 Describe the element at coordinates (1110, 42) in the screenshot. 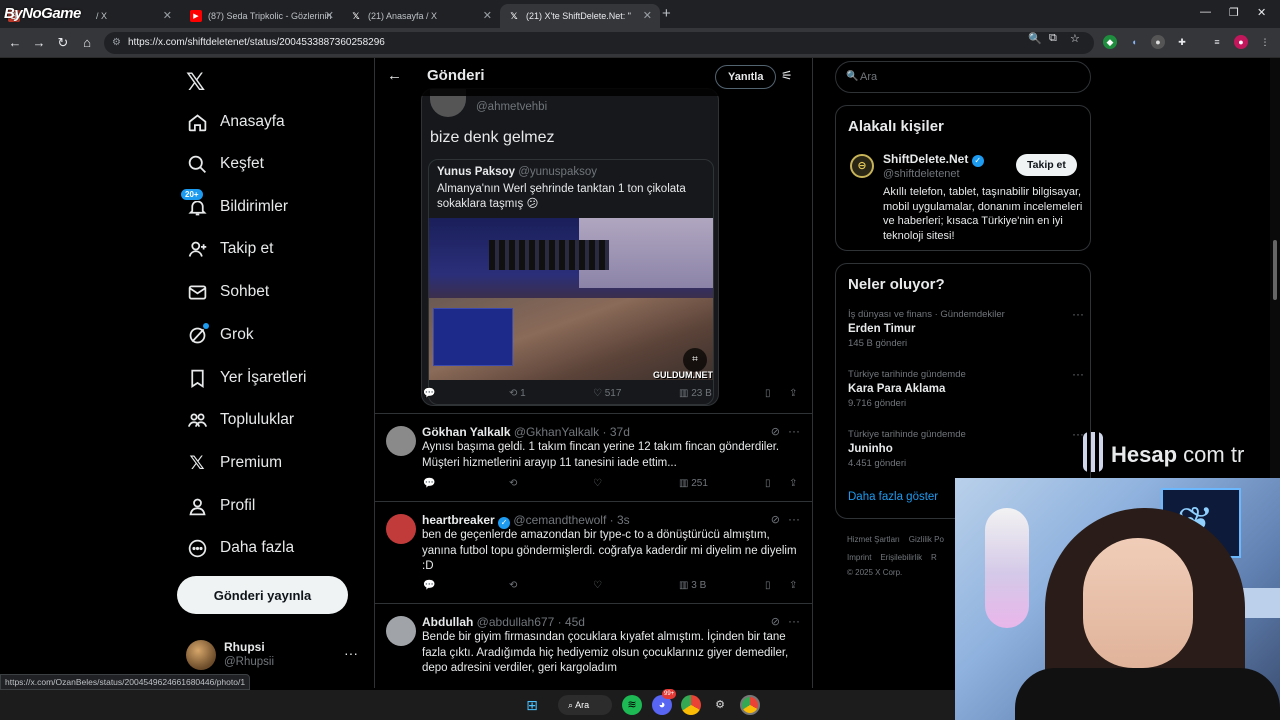

I see `extension-shield-icon: ◆` at that location.